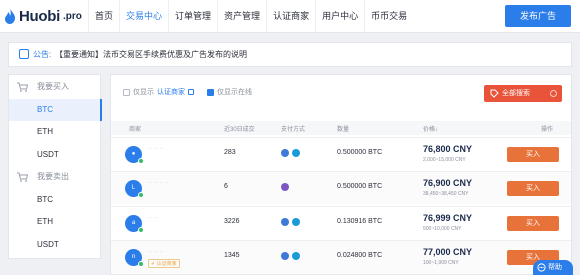 This screenshot has width=580, height=275. I want to click on certified-filter: 仅显示 认证商家, so click(158, 92).